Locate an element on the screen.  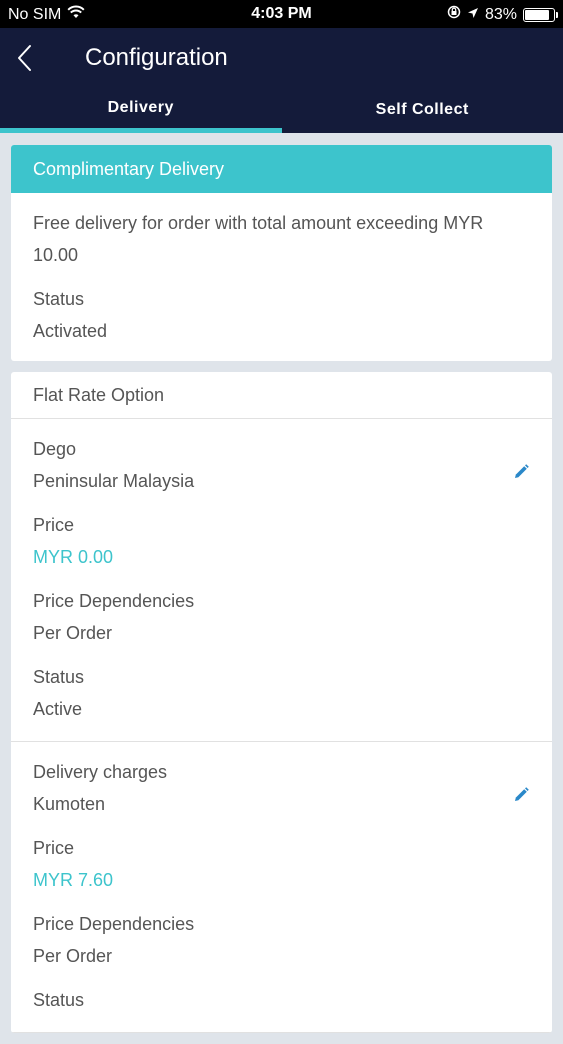
complimentary-status-label: Status is located at coordinates (281, 299).